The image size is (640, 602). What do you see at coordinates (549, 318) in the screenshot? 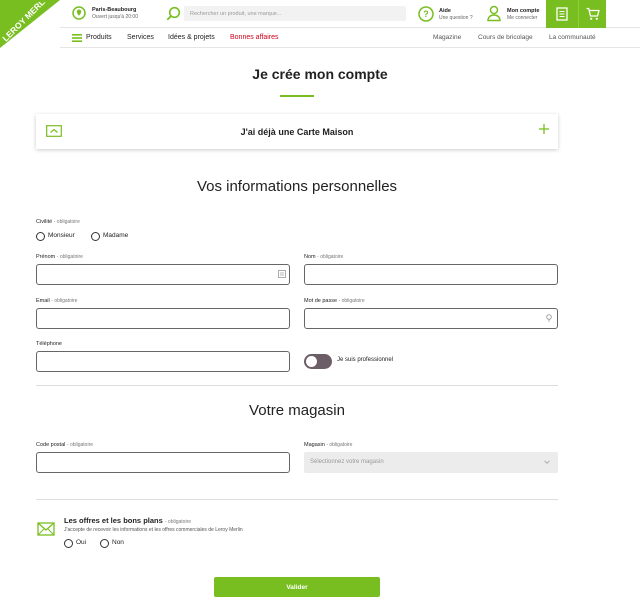
I see `key-icon` at bounding box center [549, 318].